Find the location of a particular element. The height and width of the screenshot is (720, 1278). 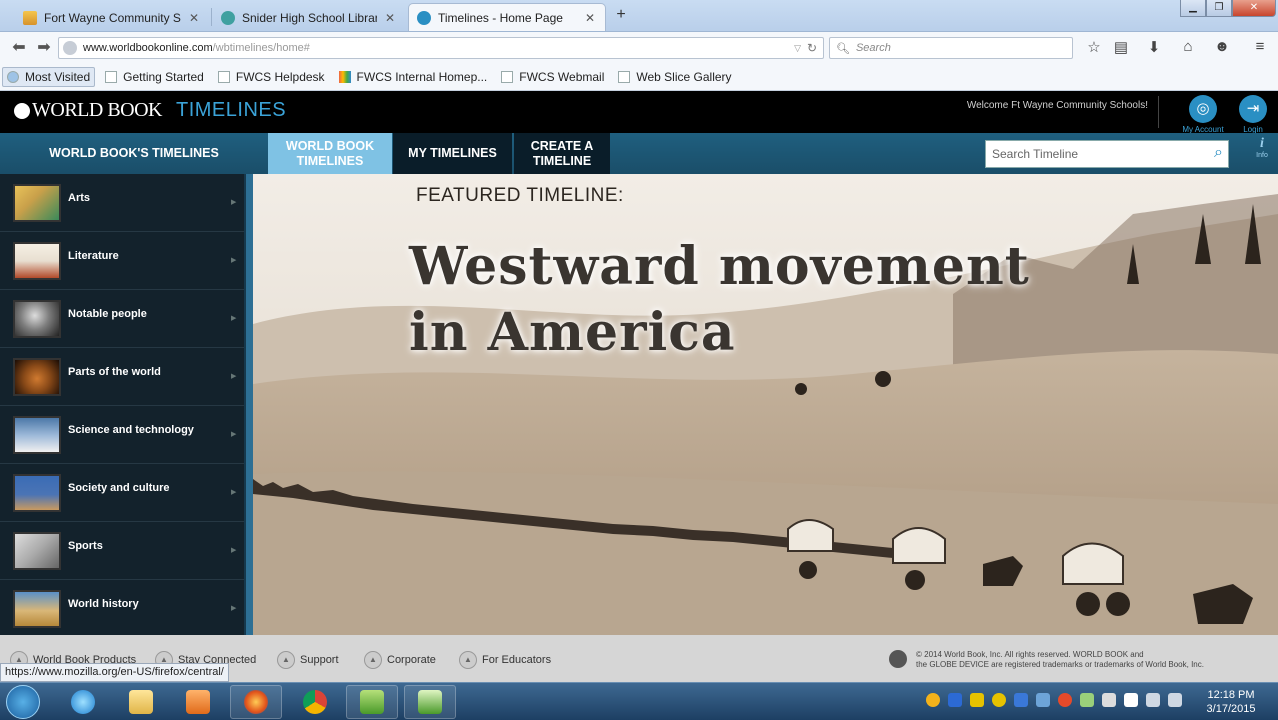

folder-icon is located at coordinates (141, 702).